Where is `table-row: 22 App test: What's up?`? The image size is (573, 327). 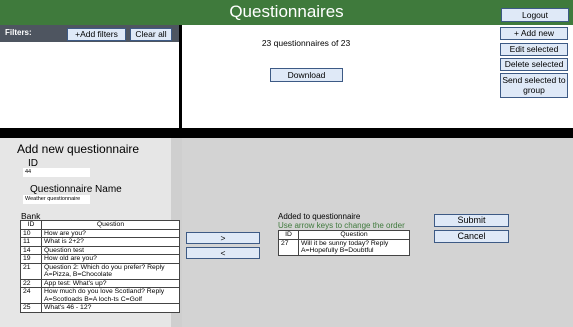
table-row: 22 App test: What's up? is located at coordinates (100, 283).